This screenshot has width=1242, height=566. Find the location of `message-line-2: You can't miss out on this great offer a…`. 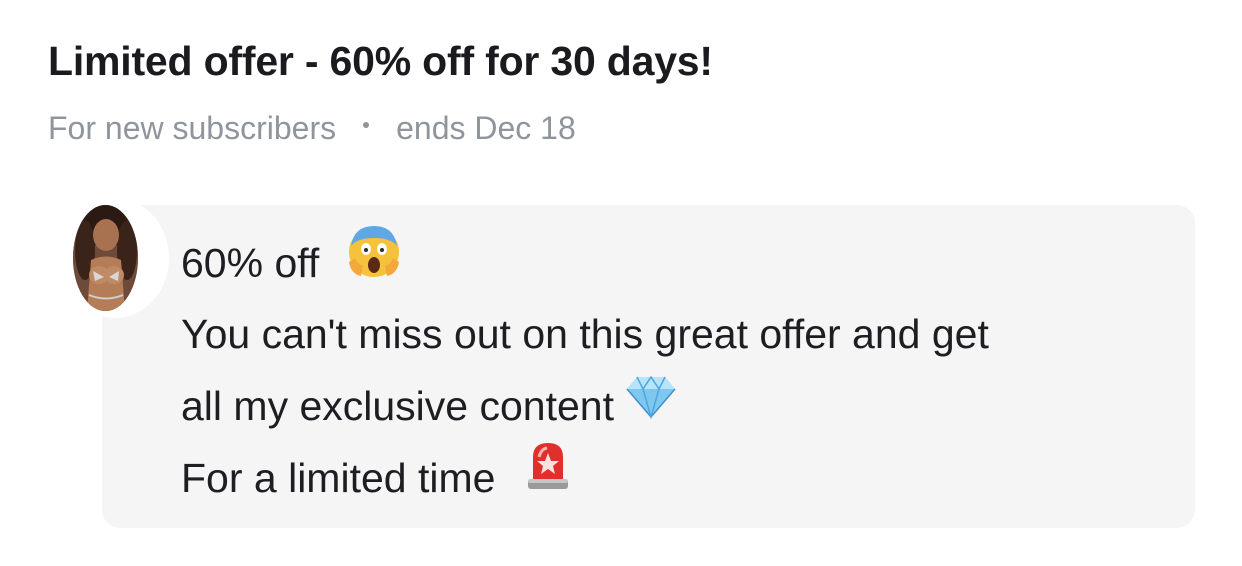

message-line-2: You can't miss out on this great offer a… is located at coordinates (585, 334).